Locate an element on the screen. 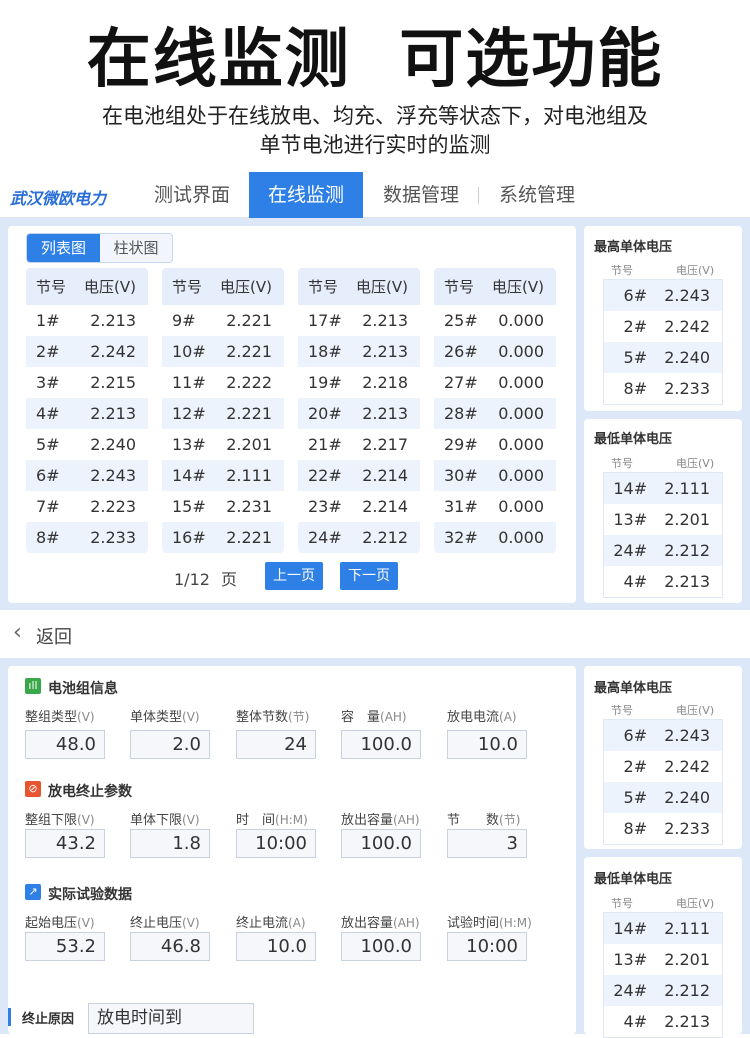 The image size is (750, 1038). table-row: 1# 2.213 is located at coordinates (87, 320).